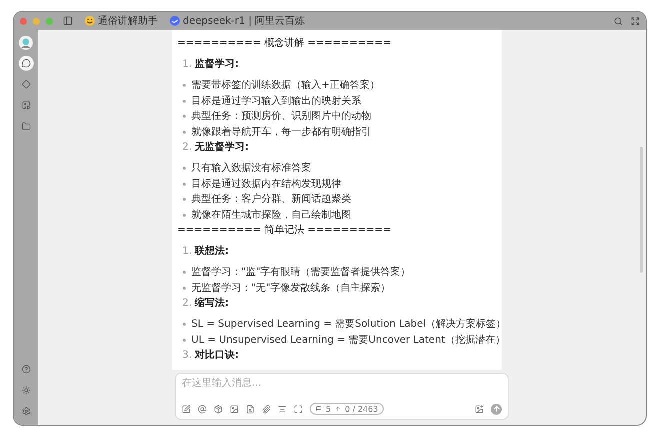 This screenshot has width=660, height=447. What do you see at coordinates (361, 409) in the screenshot?
I see `token-count: 0 / 2463` at bounding box center [361, 409].